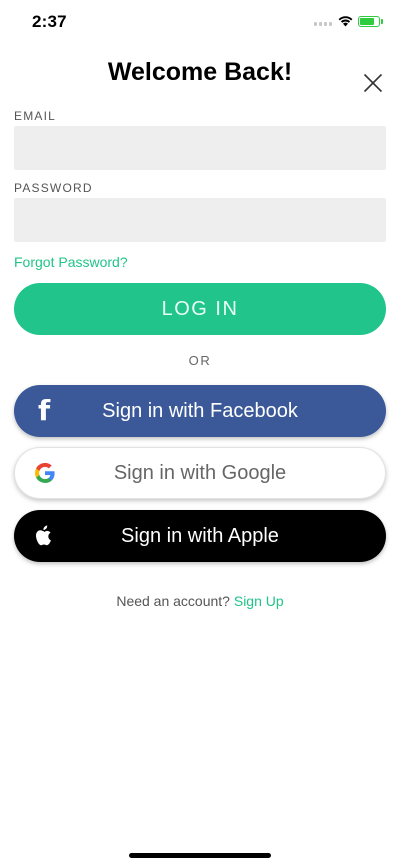 This screenshot has height=866, width=400. I want to click on apple-icon, so click(44, 536).